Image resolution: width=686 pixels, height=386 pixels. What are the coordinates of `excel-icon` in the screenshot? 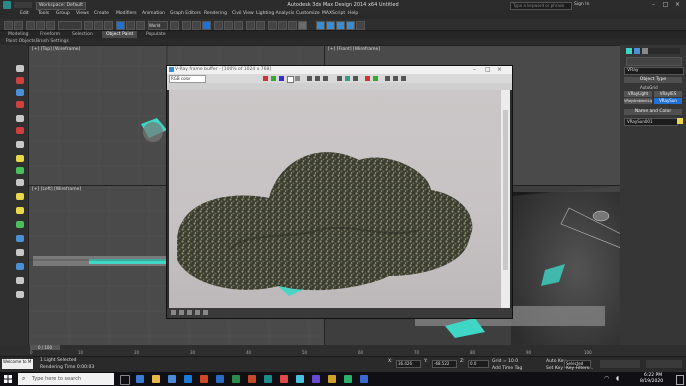 It's located at (236, 379).